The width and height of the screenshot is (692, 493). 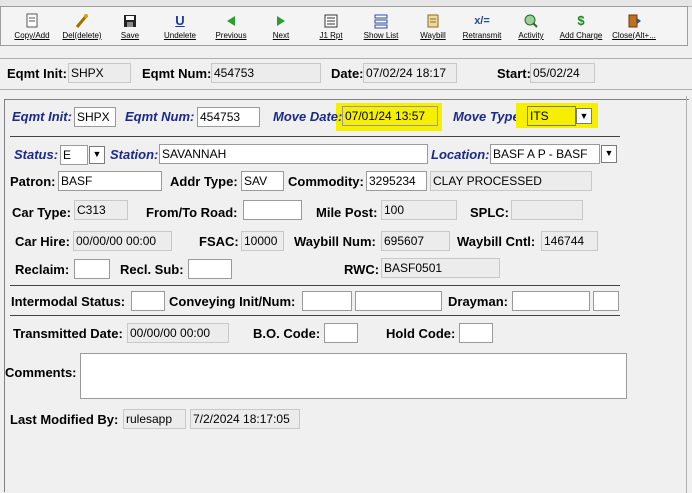 What do you see at coordinates (353, 376) in the screenshot?
I see `comments-textarea` at bounding box center [353, 376].